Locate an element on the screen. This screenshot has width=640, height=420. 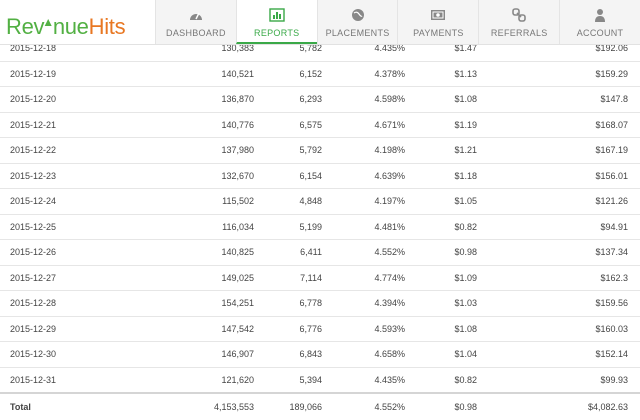
cell-date: 2015-12-28 is located at coordinates (65, 303).